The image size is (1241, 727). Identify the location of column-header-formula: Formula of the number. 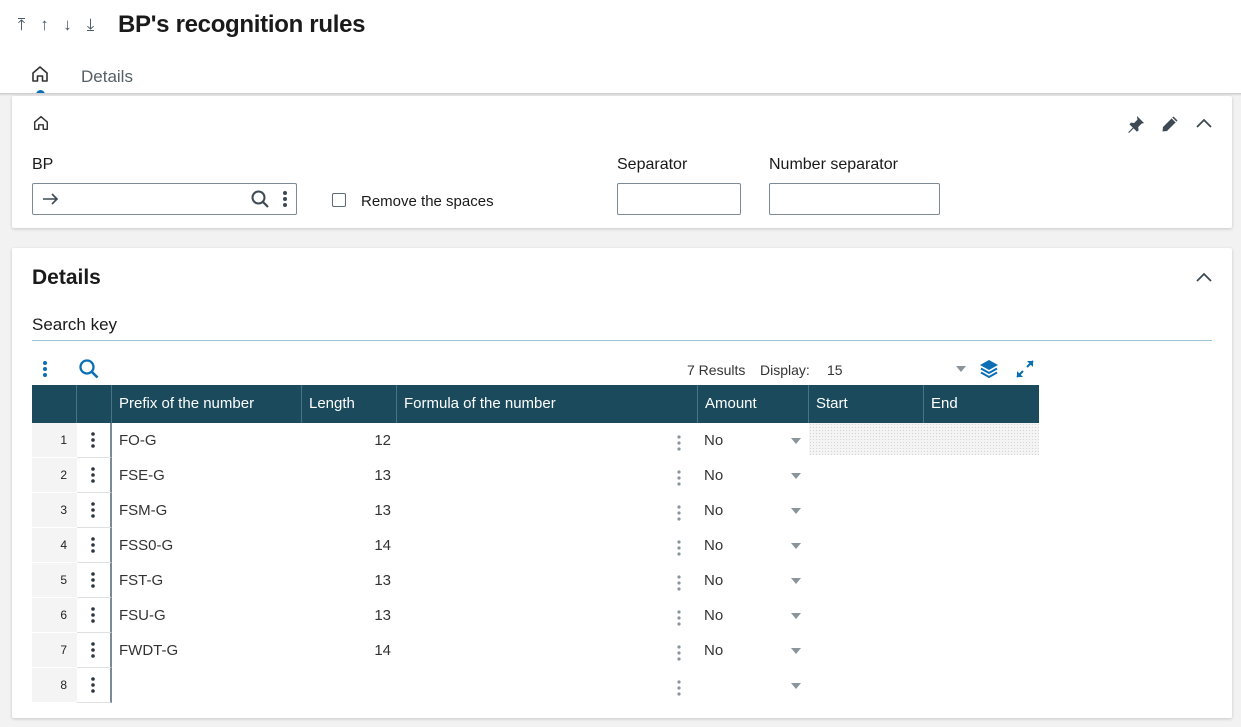
(547, 404).